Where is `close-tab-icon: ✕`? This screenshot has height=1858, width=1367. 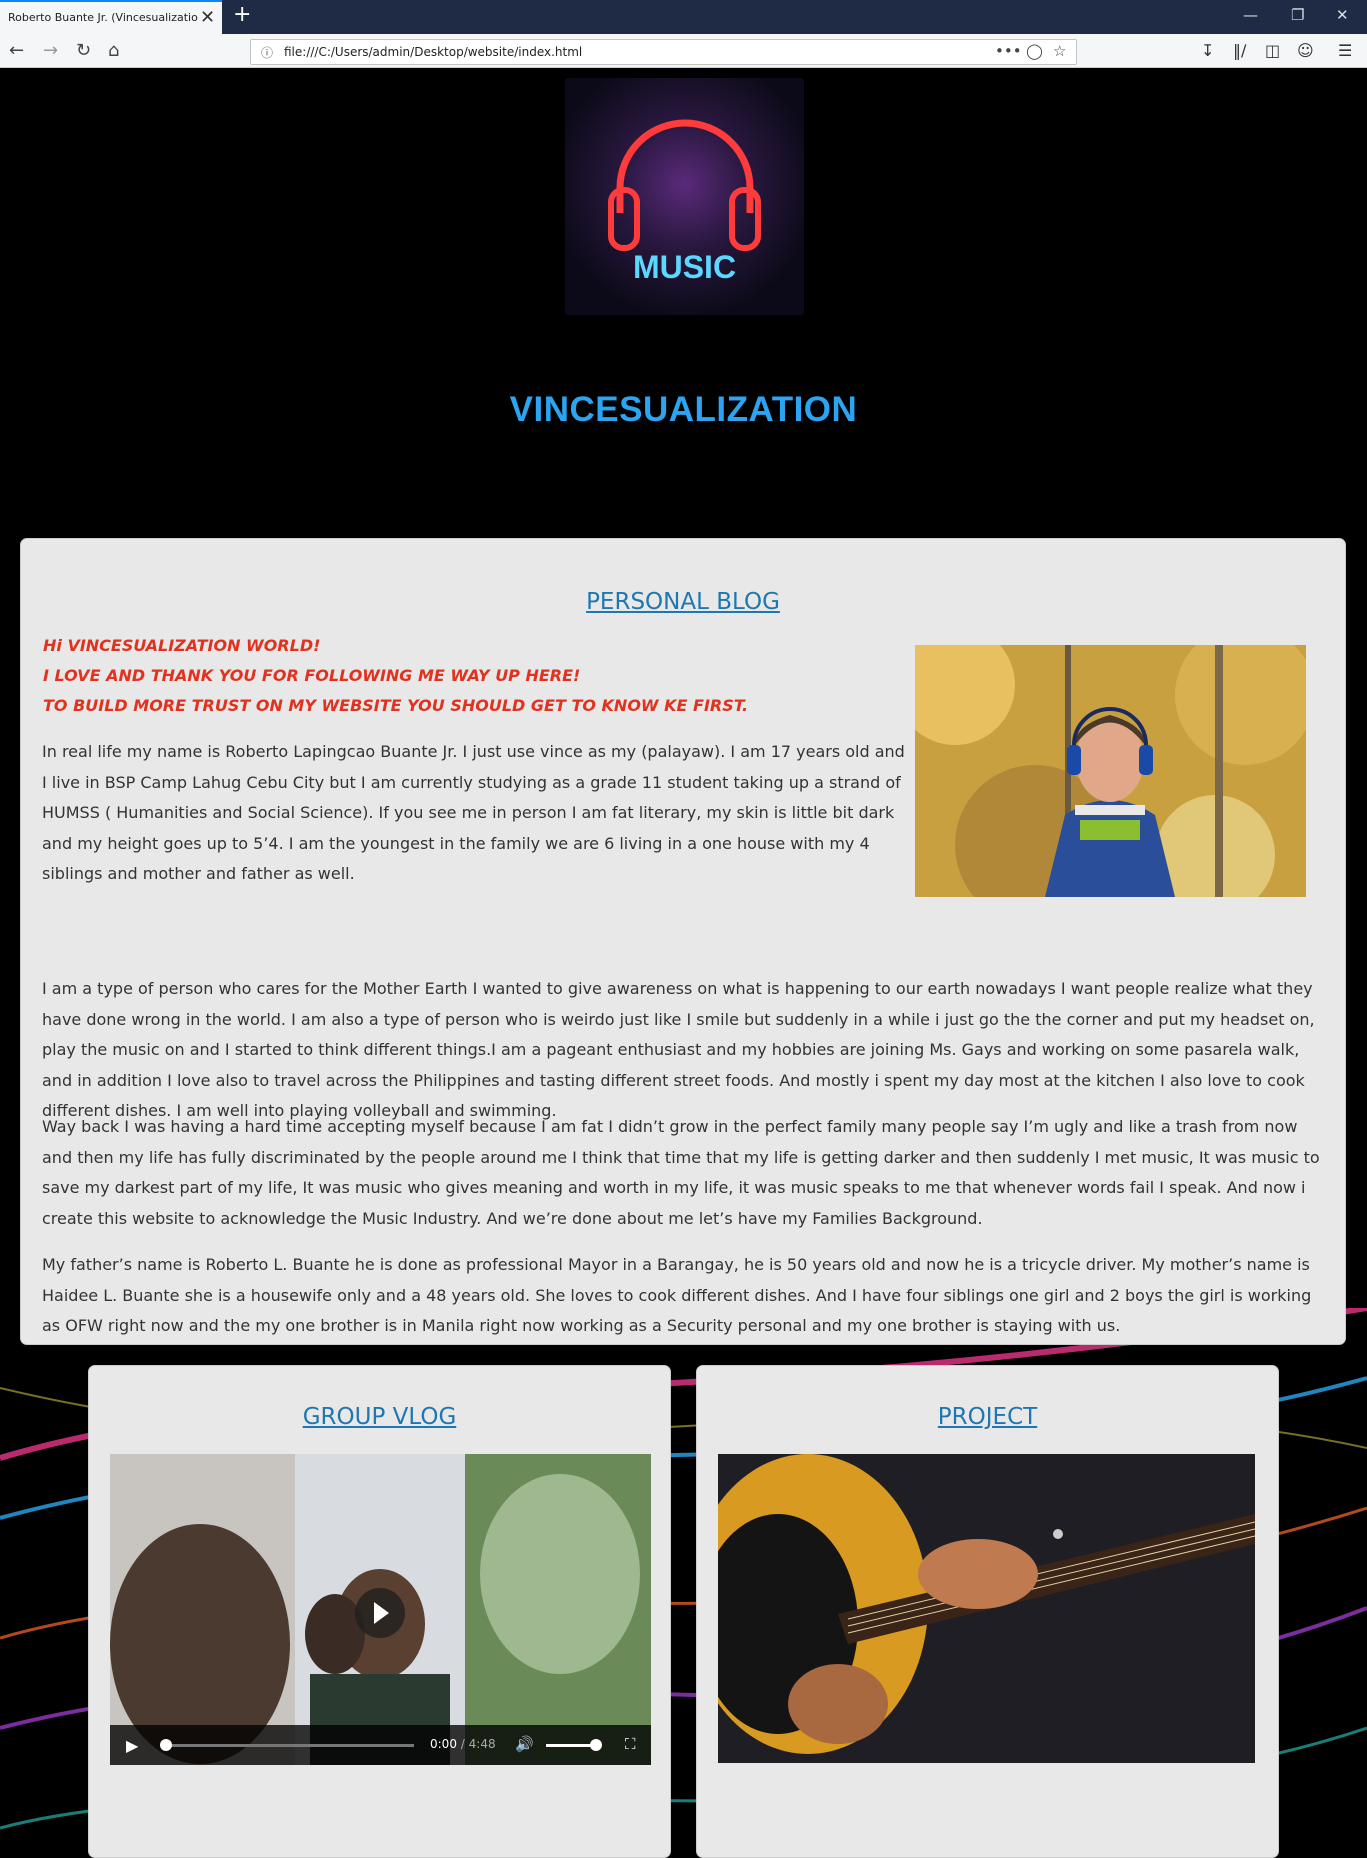 close-tab-icon: ✕ is located at coordinates (207, 17).